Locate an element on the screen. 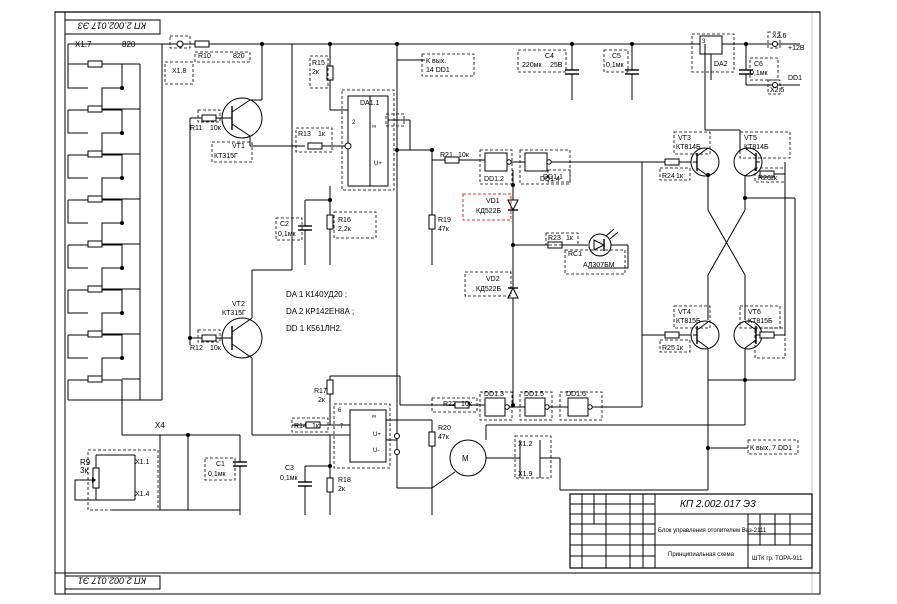 Image resolution: width=897 pixels, height=604 pixels. svg-text: С2 is located at coordinates (284, 224).